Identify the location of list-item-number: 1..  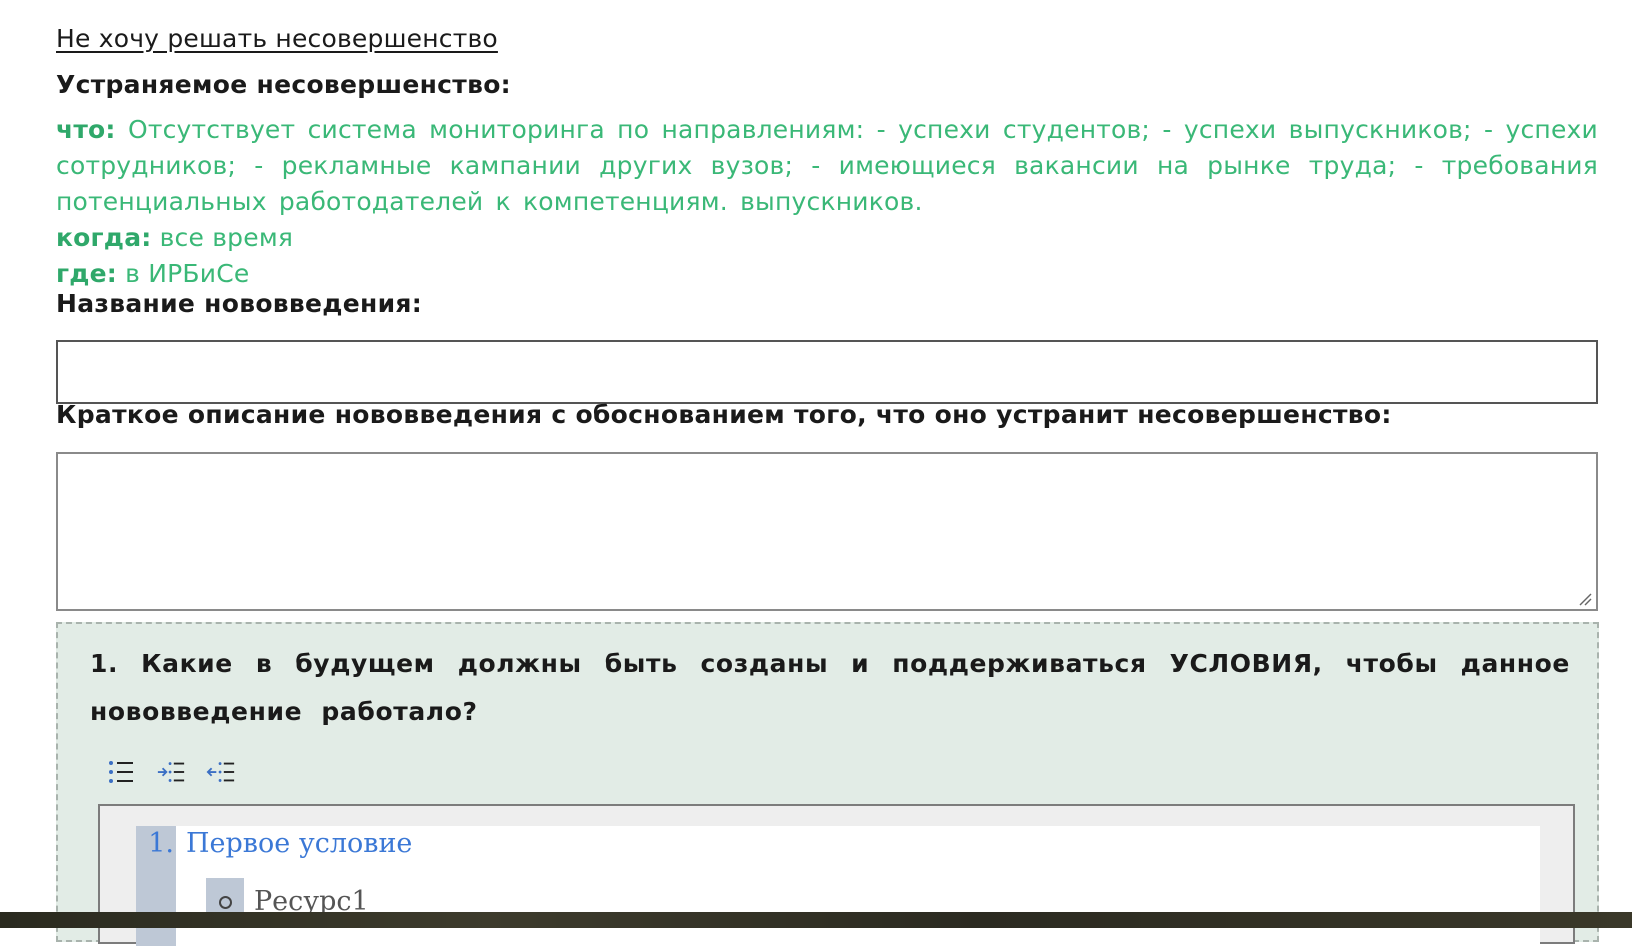
(156, 844).